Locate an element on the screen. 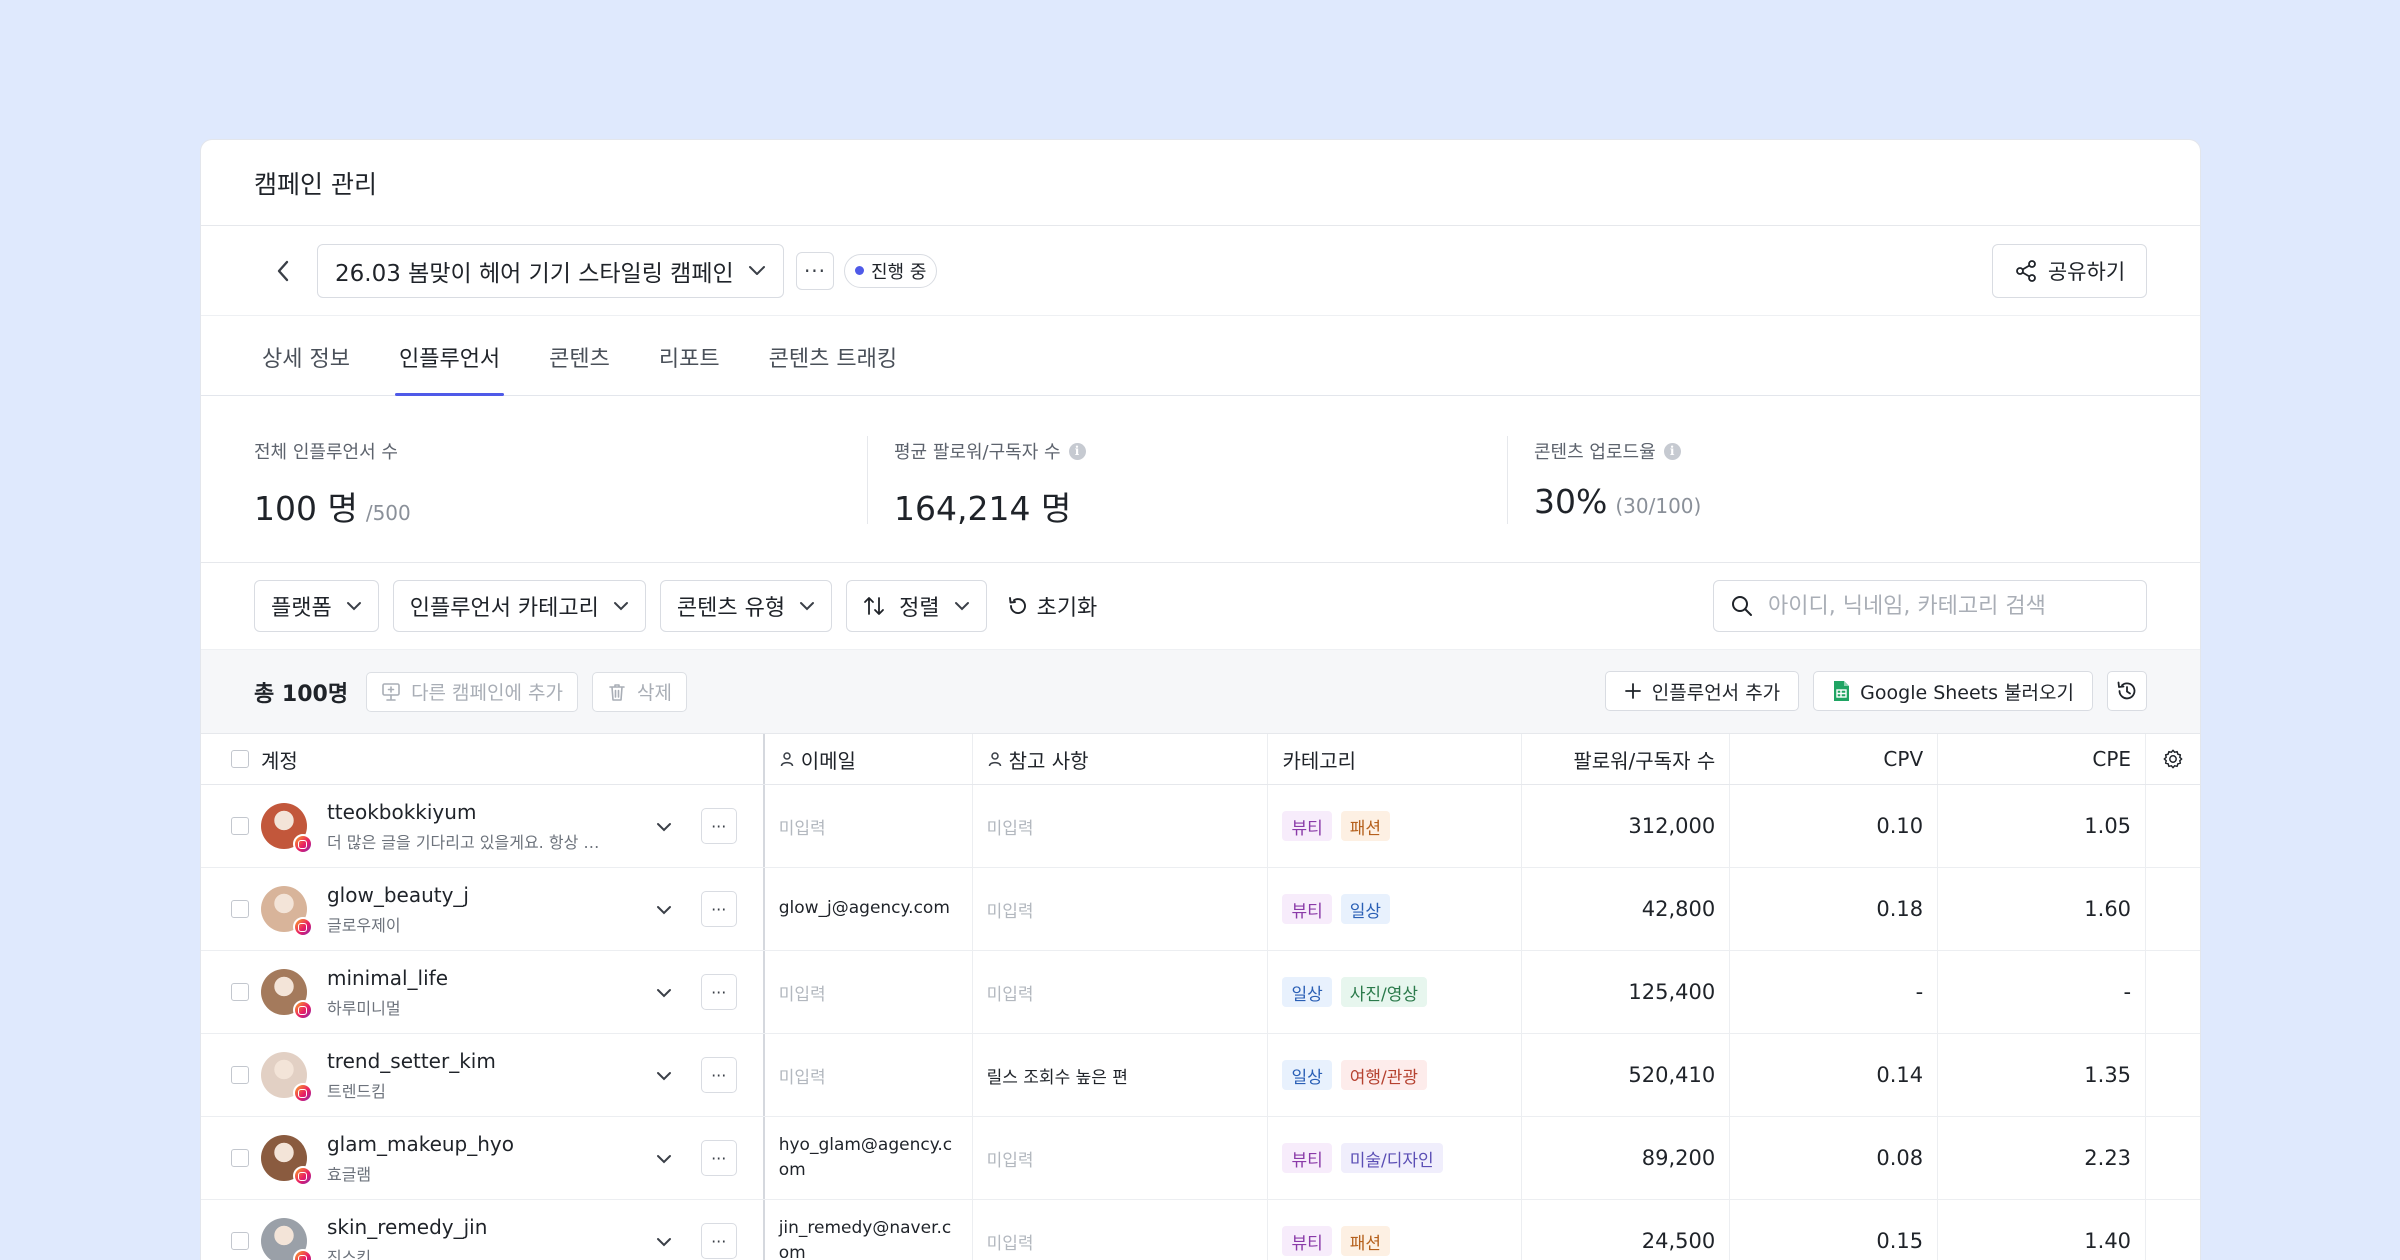 Image resolution: width=2400 pixels, height=1260 pixels. followers-cell: 520,410 is located at coordinates (1626, 1075).